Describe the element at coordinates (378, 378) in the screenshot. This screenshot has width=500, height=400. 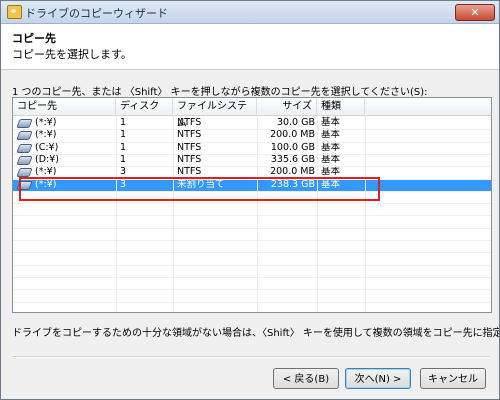
I see `next-button: 次へ(N) >` at that location.